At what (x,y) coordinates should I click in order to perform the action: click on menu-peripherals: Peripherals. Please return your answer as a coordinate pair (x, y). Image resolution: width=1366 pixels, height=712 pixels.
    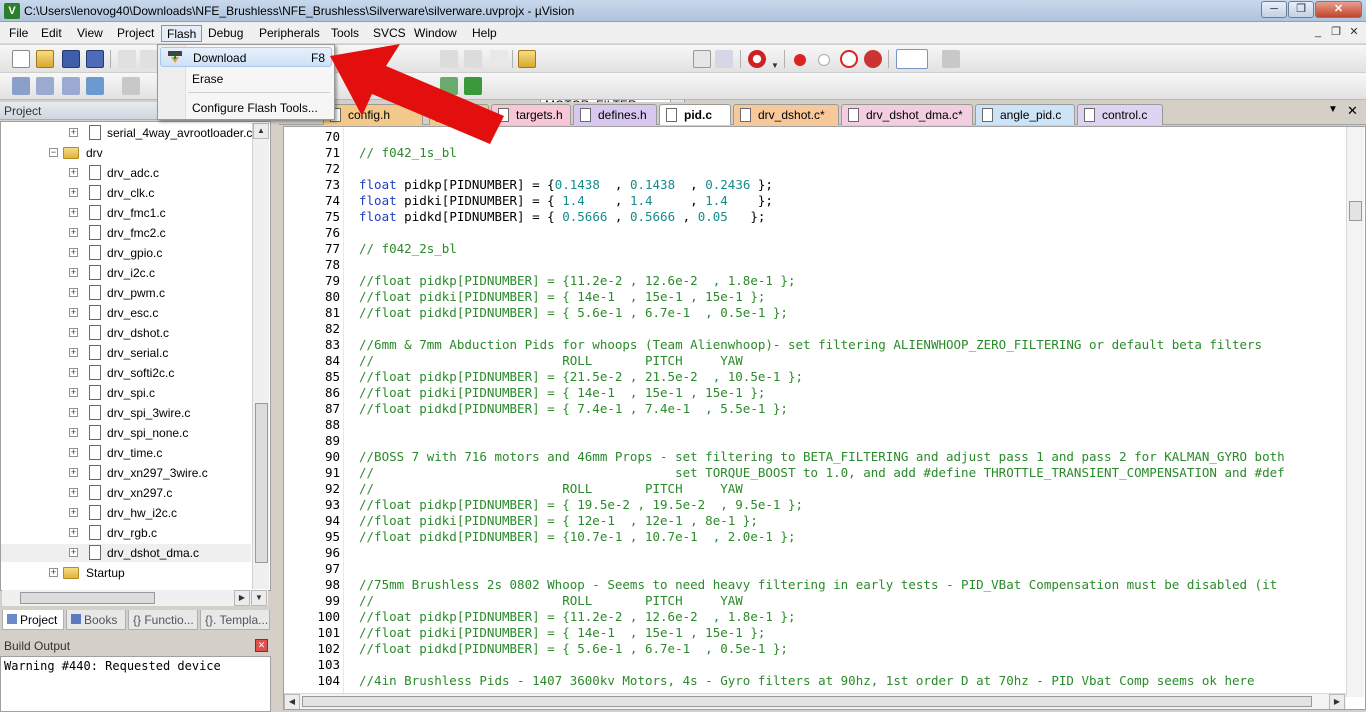
    Looking at the image, I should click on (289, 33).